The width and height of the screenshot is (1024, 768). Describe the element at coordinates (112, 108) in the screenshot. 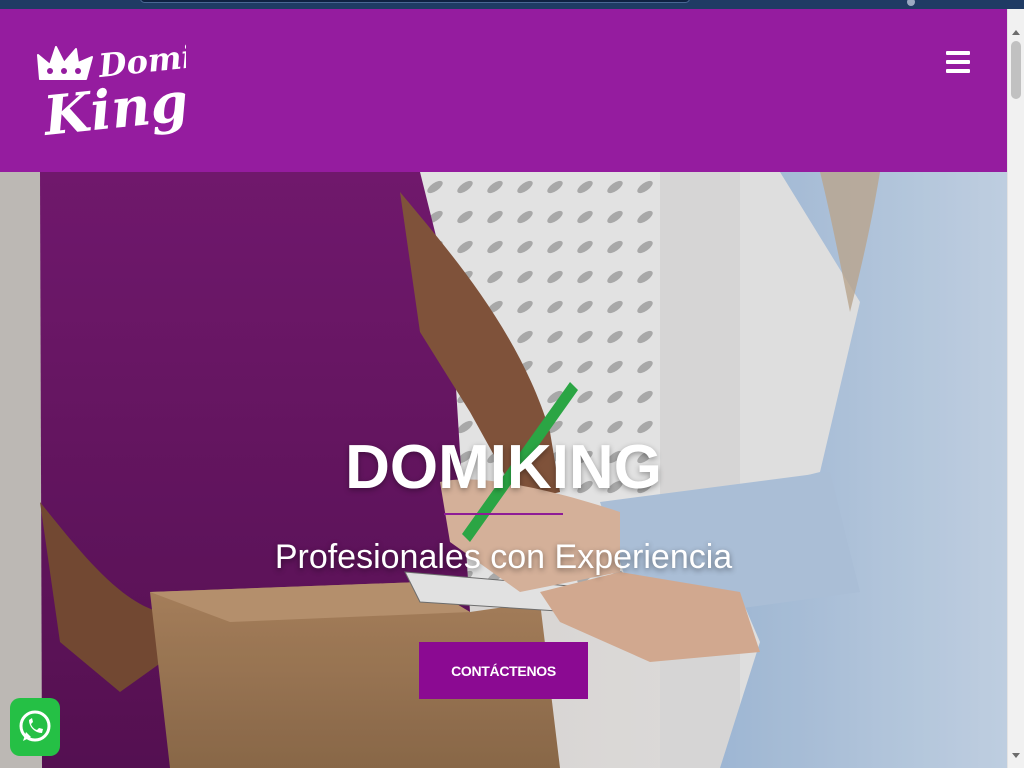

I see `logo-line2: King` at that location.